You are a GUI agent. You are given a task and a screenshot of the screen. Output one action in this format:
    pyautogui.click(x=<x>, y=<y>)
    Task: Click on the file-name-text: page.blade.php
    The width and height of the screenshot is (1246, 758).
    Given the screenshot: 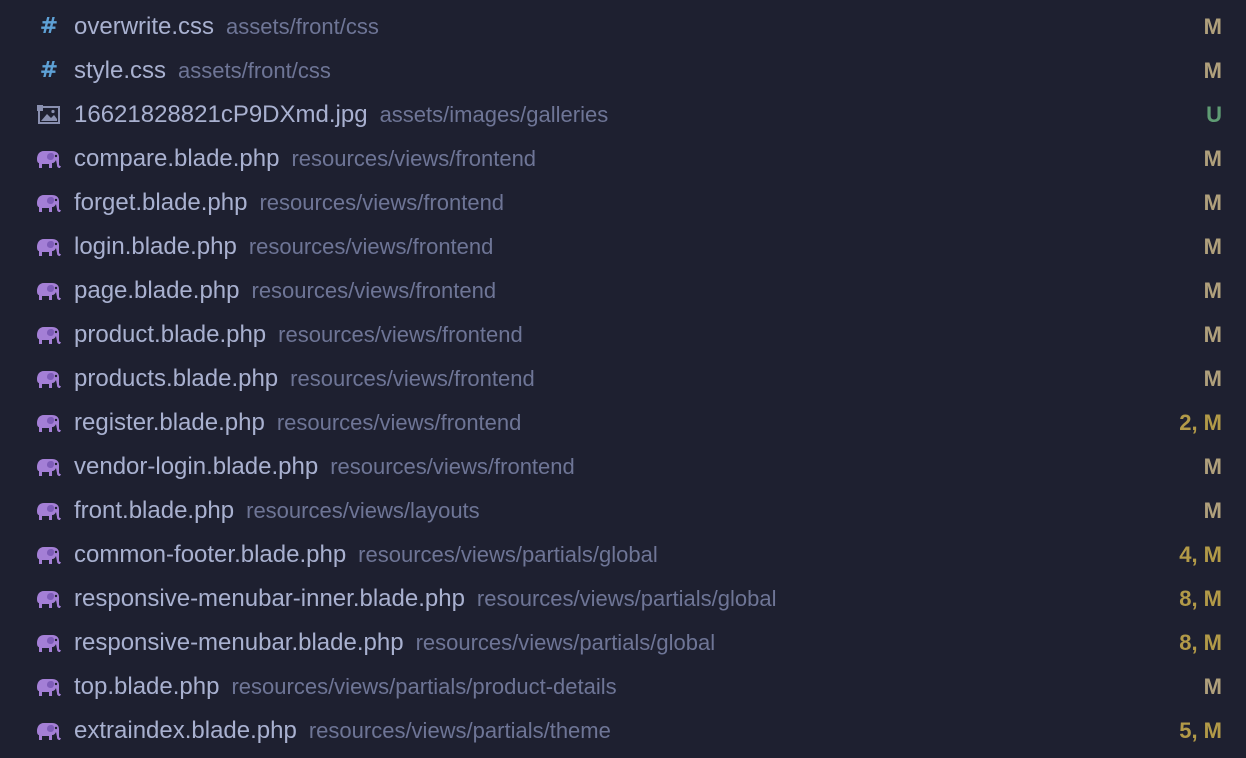 What is the action you would take?
    pyautogui.click(x=157, y=290)
    